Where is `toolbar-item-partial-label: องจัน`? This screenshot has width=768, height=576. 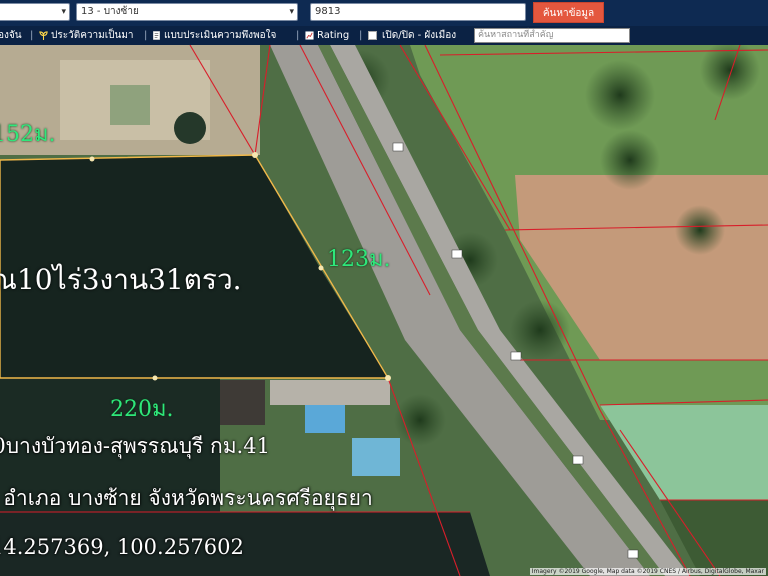 toolbar-item-partial-label: องจัน is located at coordinates (11, 35).